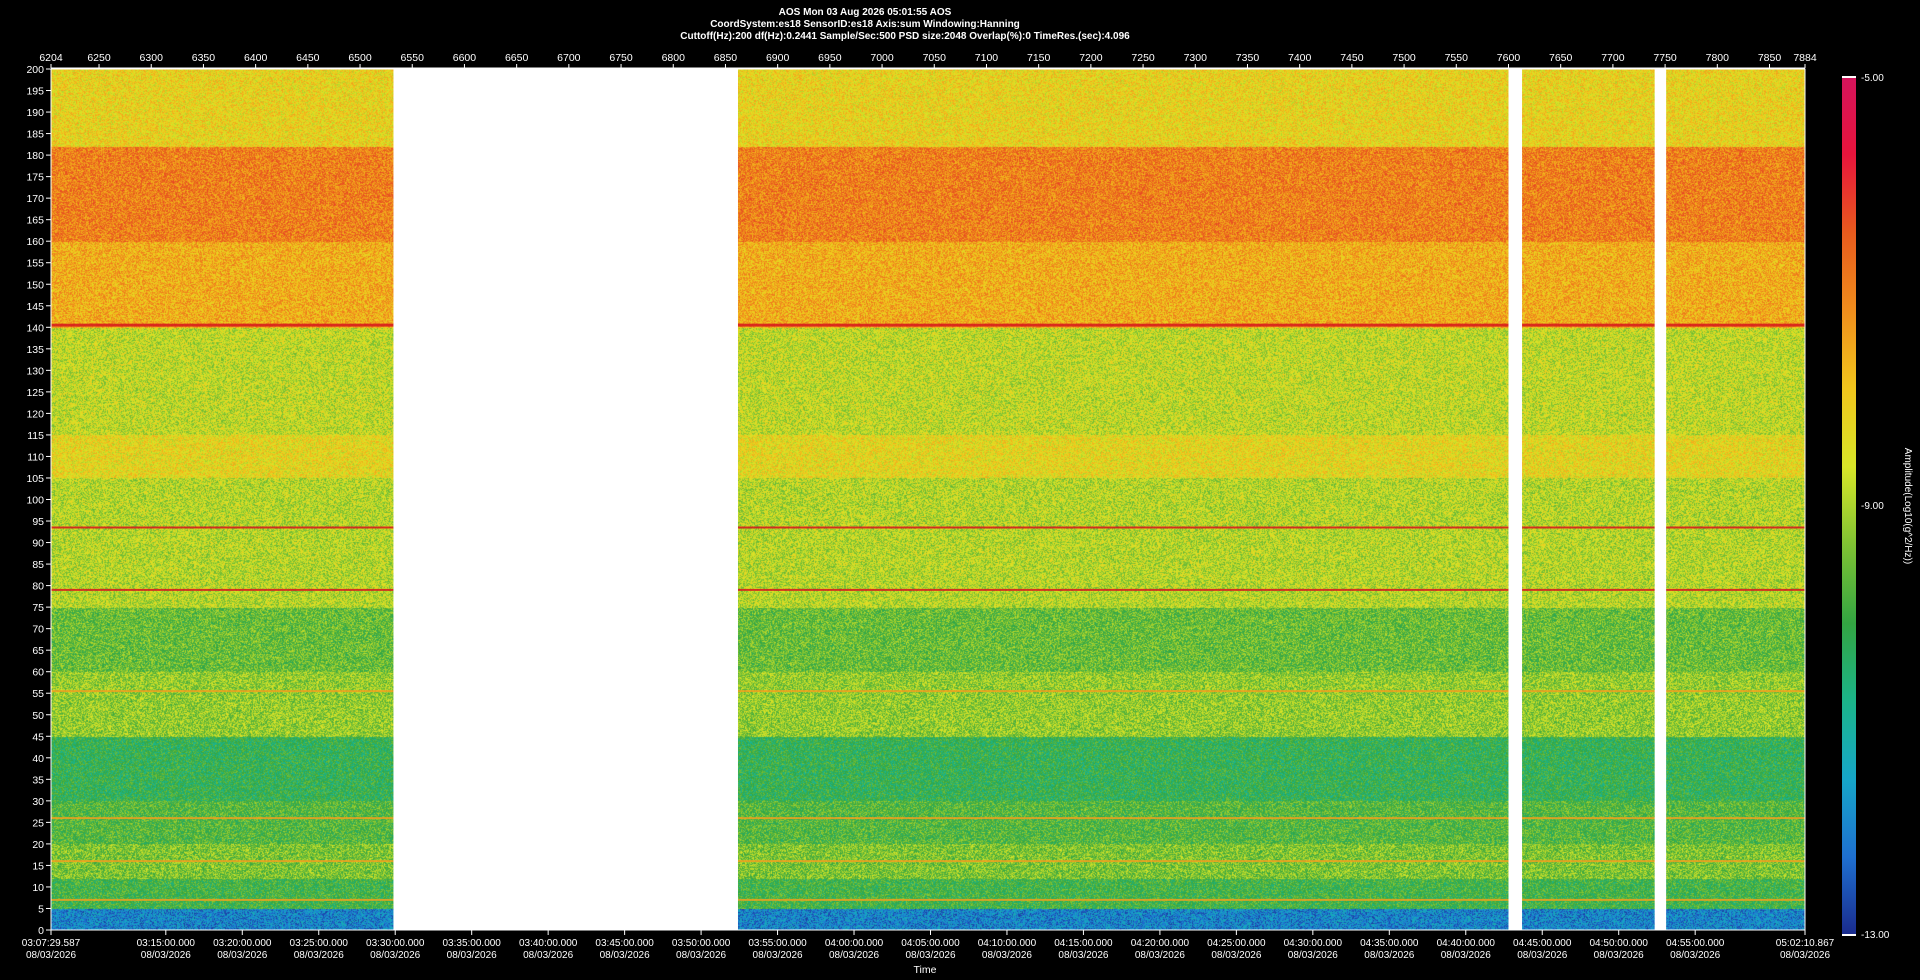 The height and width of the screenshot is (980, 1920). Describe the element at coordinates (38, 780) in the screenshot. I see `y-tick-label: 35` at that location.